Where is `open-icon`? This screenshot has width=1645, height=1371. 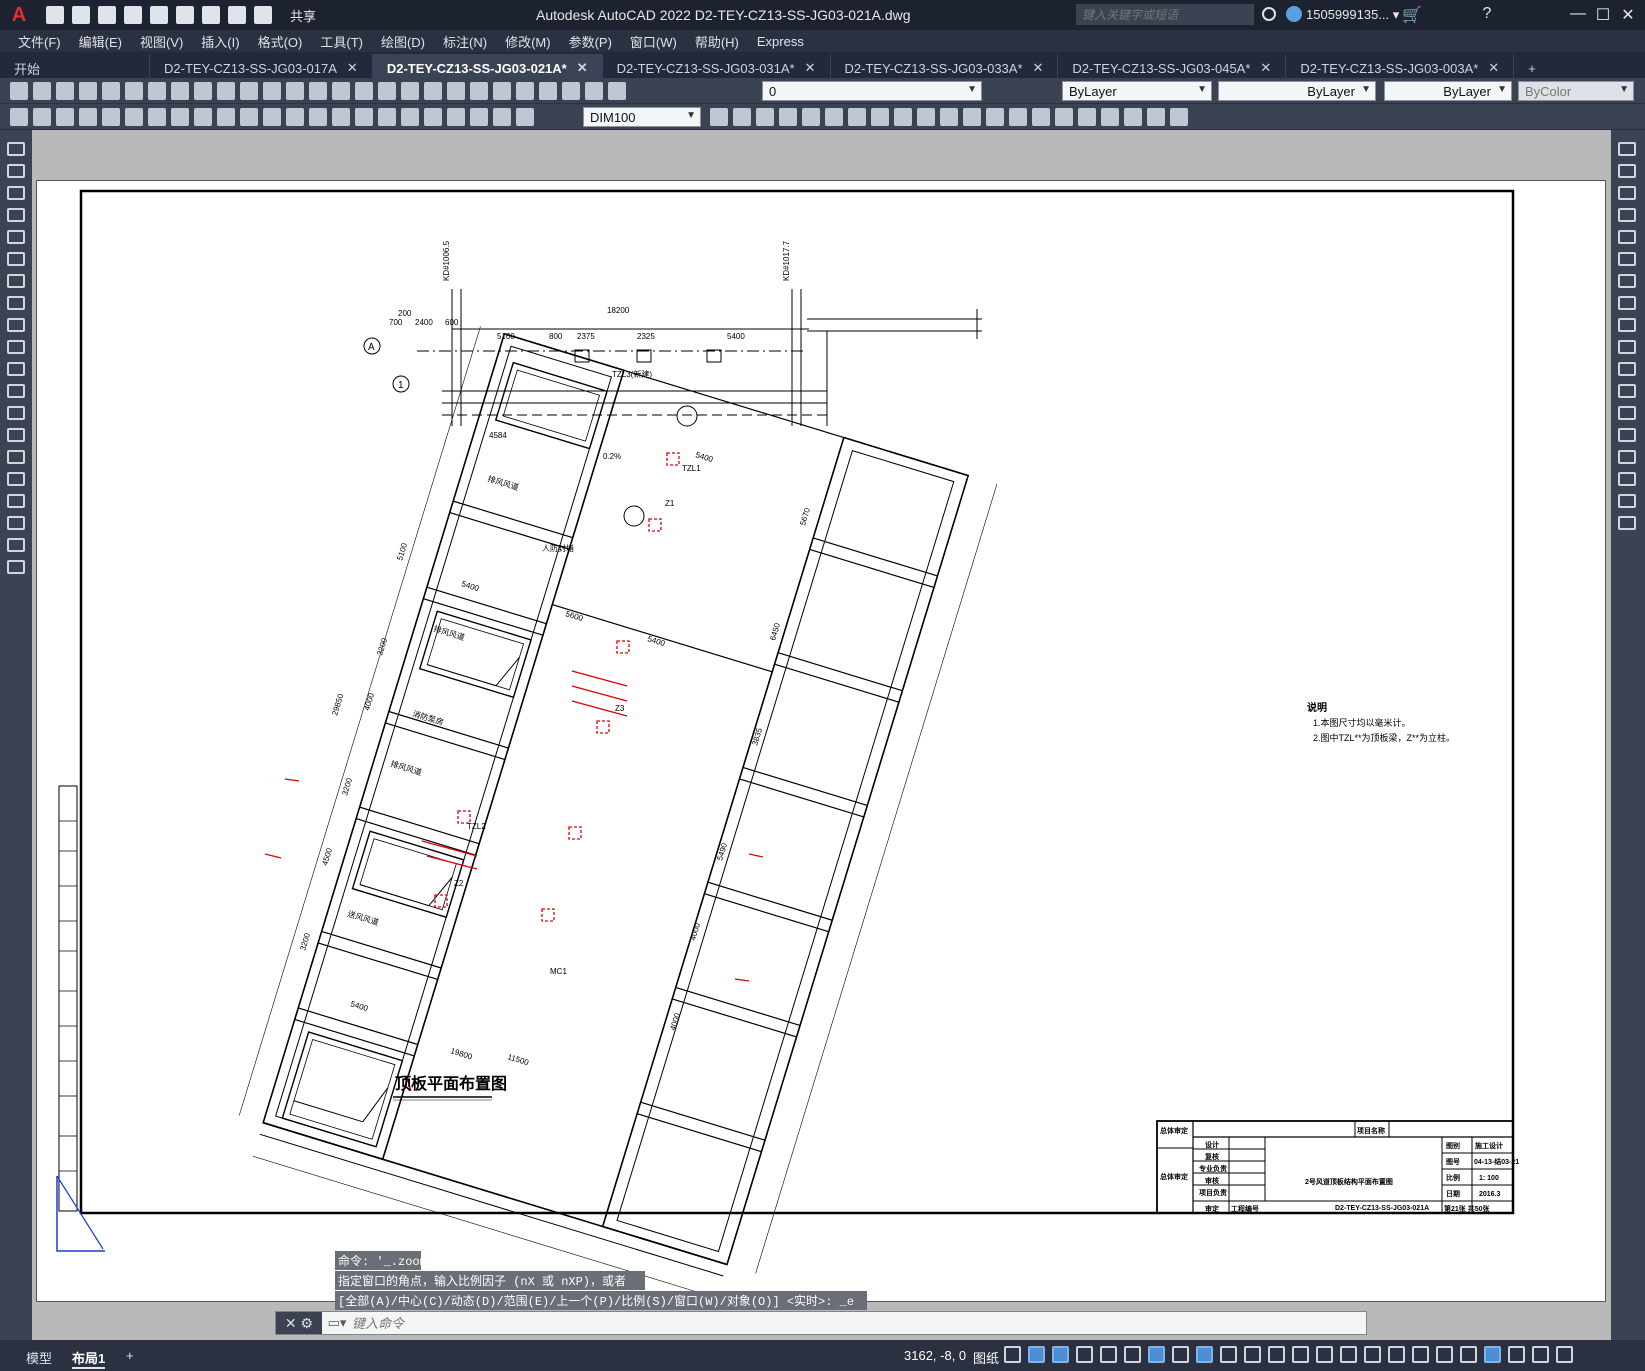
open-icon is located at coordinates (42, 91).